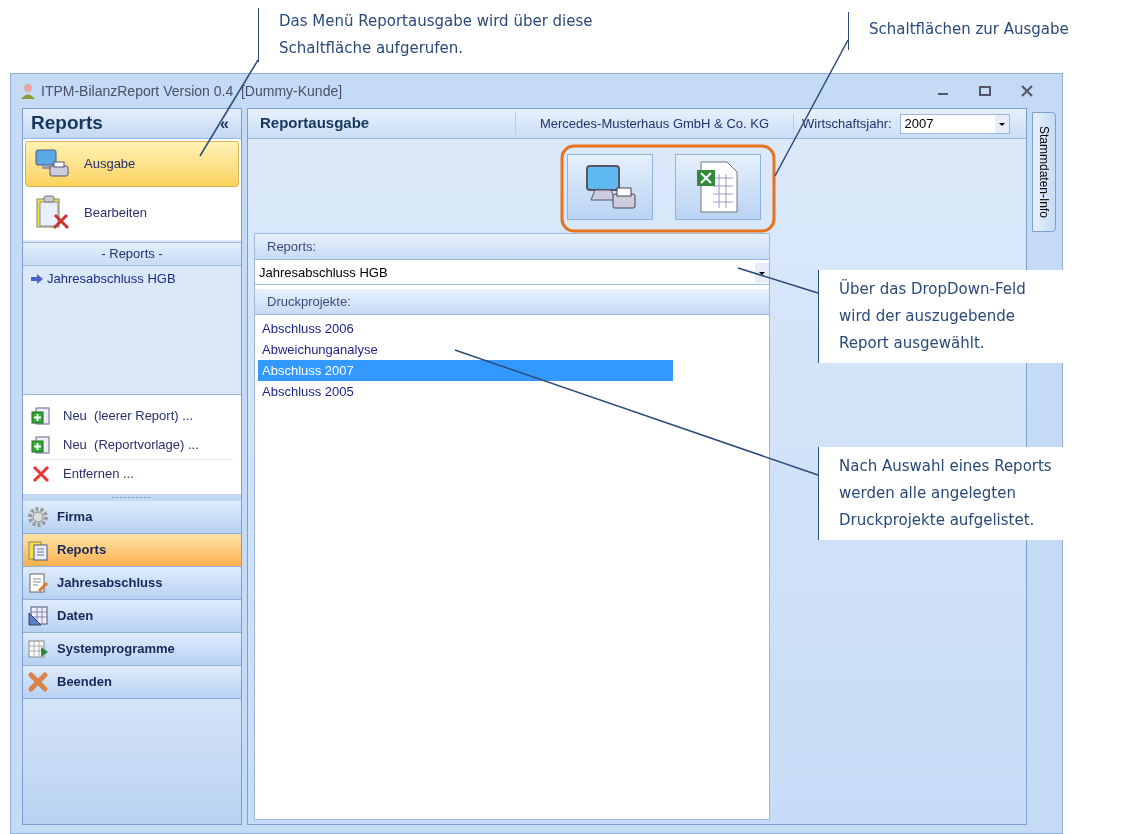 Image resolution: width=1121 pixels, height=834 pixels. Describe the element at coordinates (38, 517) in the screenshot. I see `gear-icon` at that location.